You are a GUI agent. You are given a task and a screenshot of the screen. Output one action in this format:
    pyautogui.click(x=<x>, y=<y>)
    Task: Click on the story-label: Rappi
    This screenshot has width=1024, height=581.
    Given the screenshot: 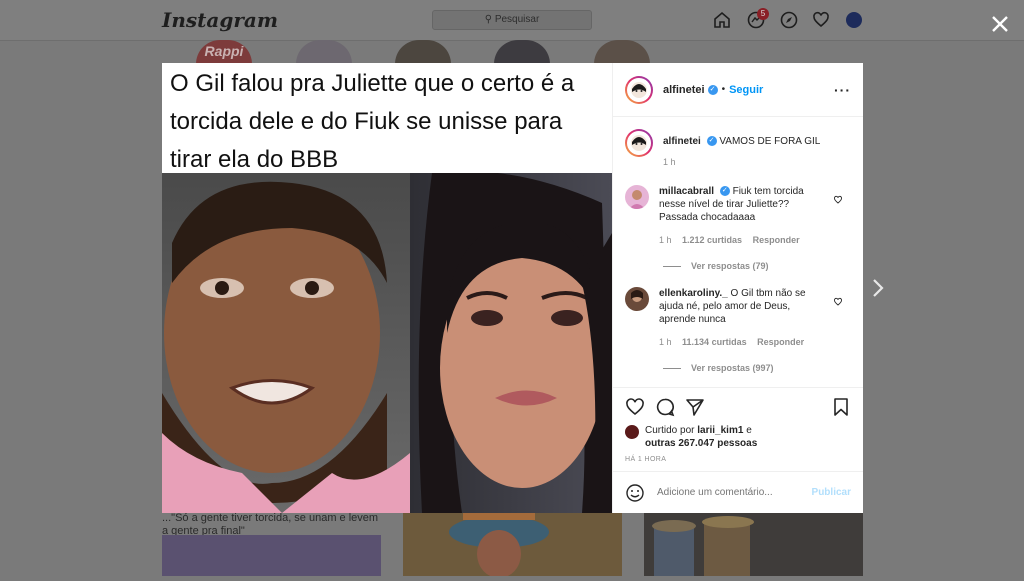 What is the action you would take?
    pyautogui.click(x=224, y=51)
    